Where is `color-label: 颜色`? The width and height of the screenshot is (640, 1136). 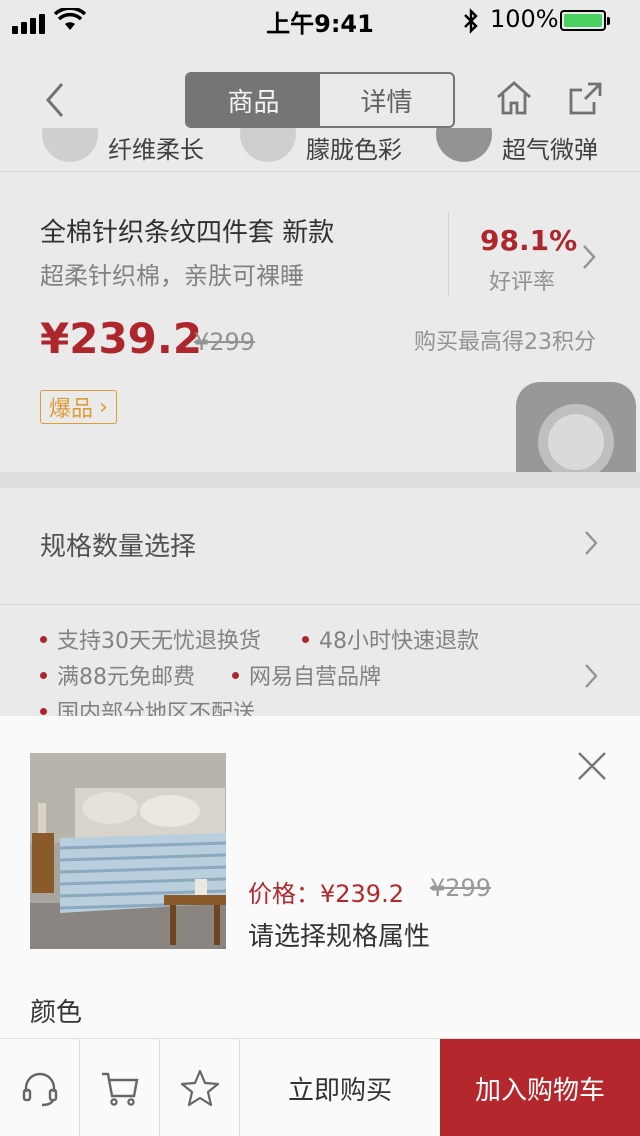
color-label: 颜色 is located at coordinates (56, 1013).